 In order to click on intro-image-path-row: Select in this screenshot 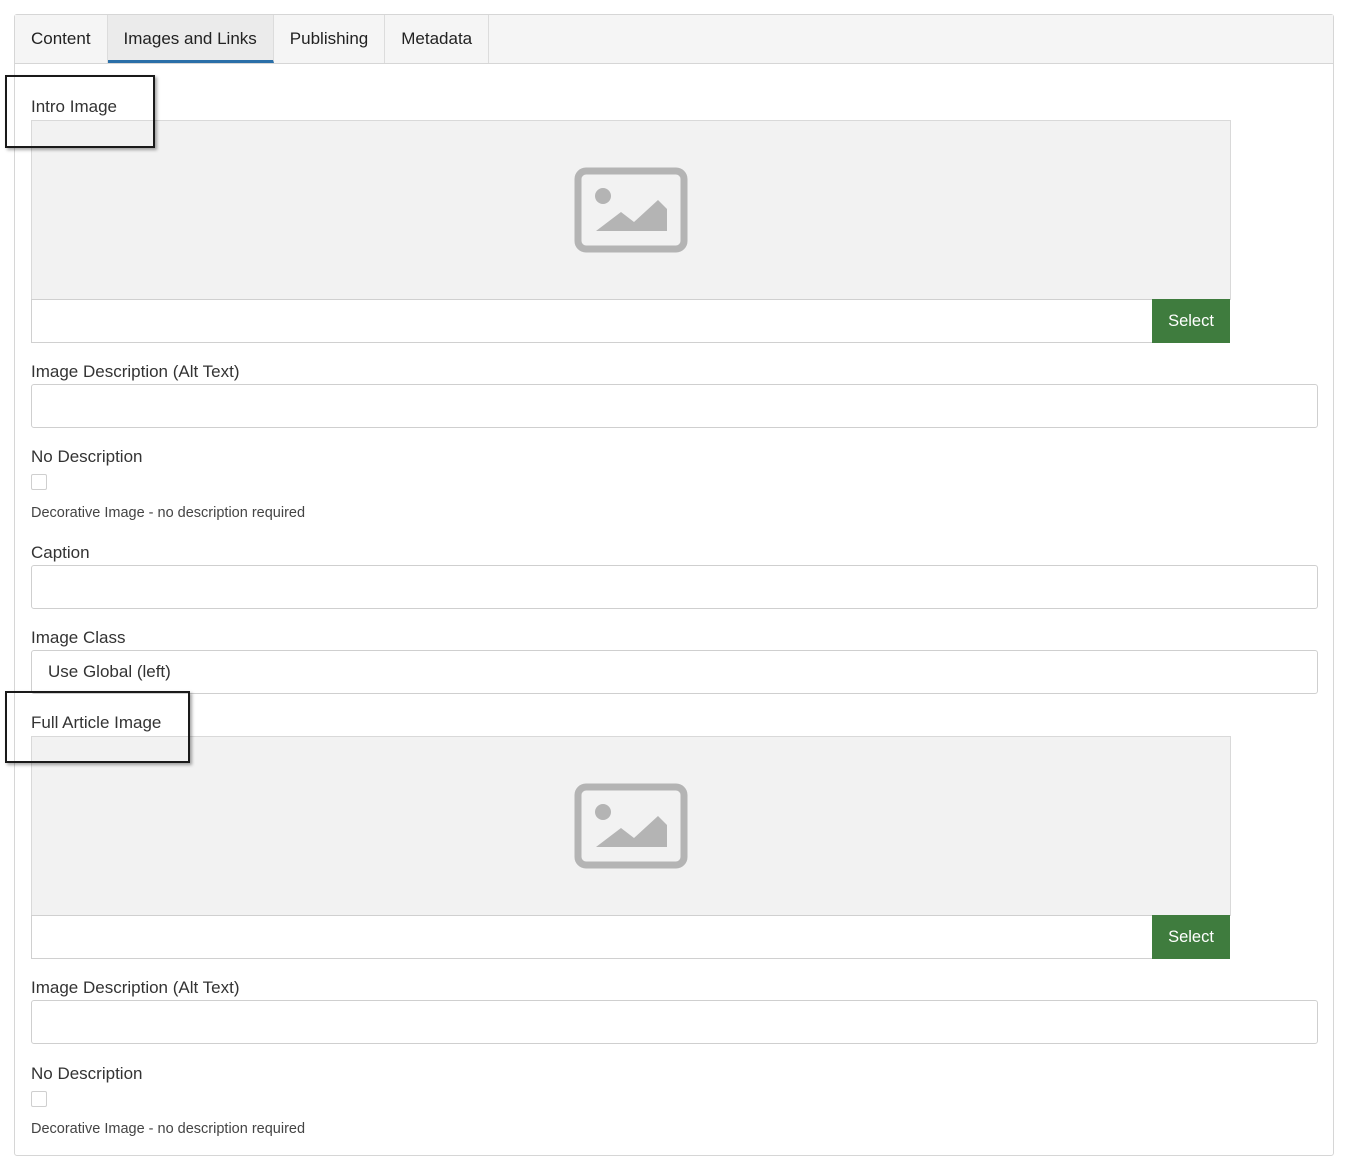, I will do `click(630, 321)`.